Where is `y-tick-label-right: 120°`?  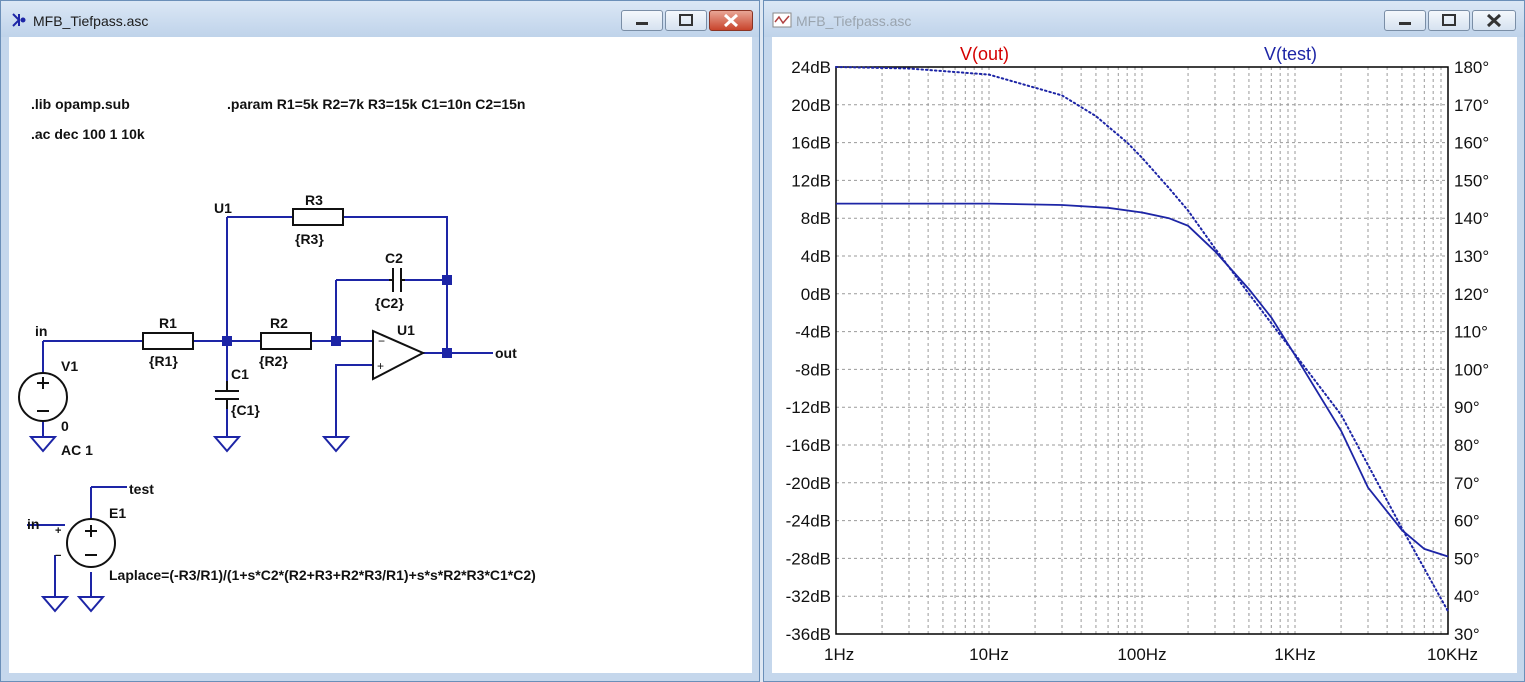 y-tick-label-right: 120° is located at coordinates (1471, 294).